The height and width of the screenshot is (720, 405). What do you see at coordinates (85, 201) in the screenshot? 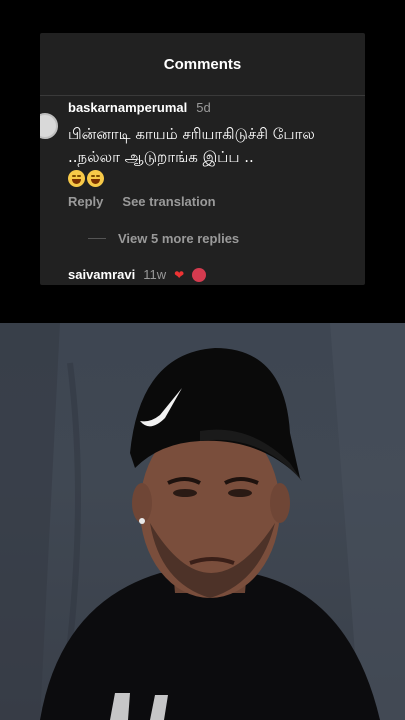
I see `reply-button: Reply` at bounding box center [85, 201].